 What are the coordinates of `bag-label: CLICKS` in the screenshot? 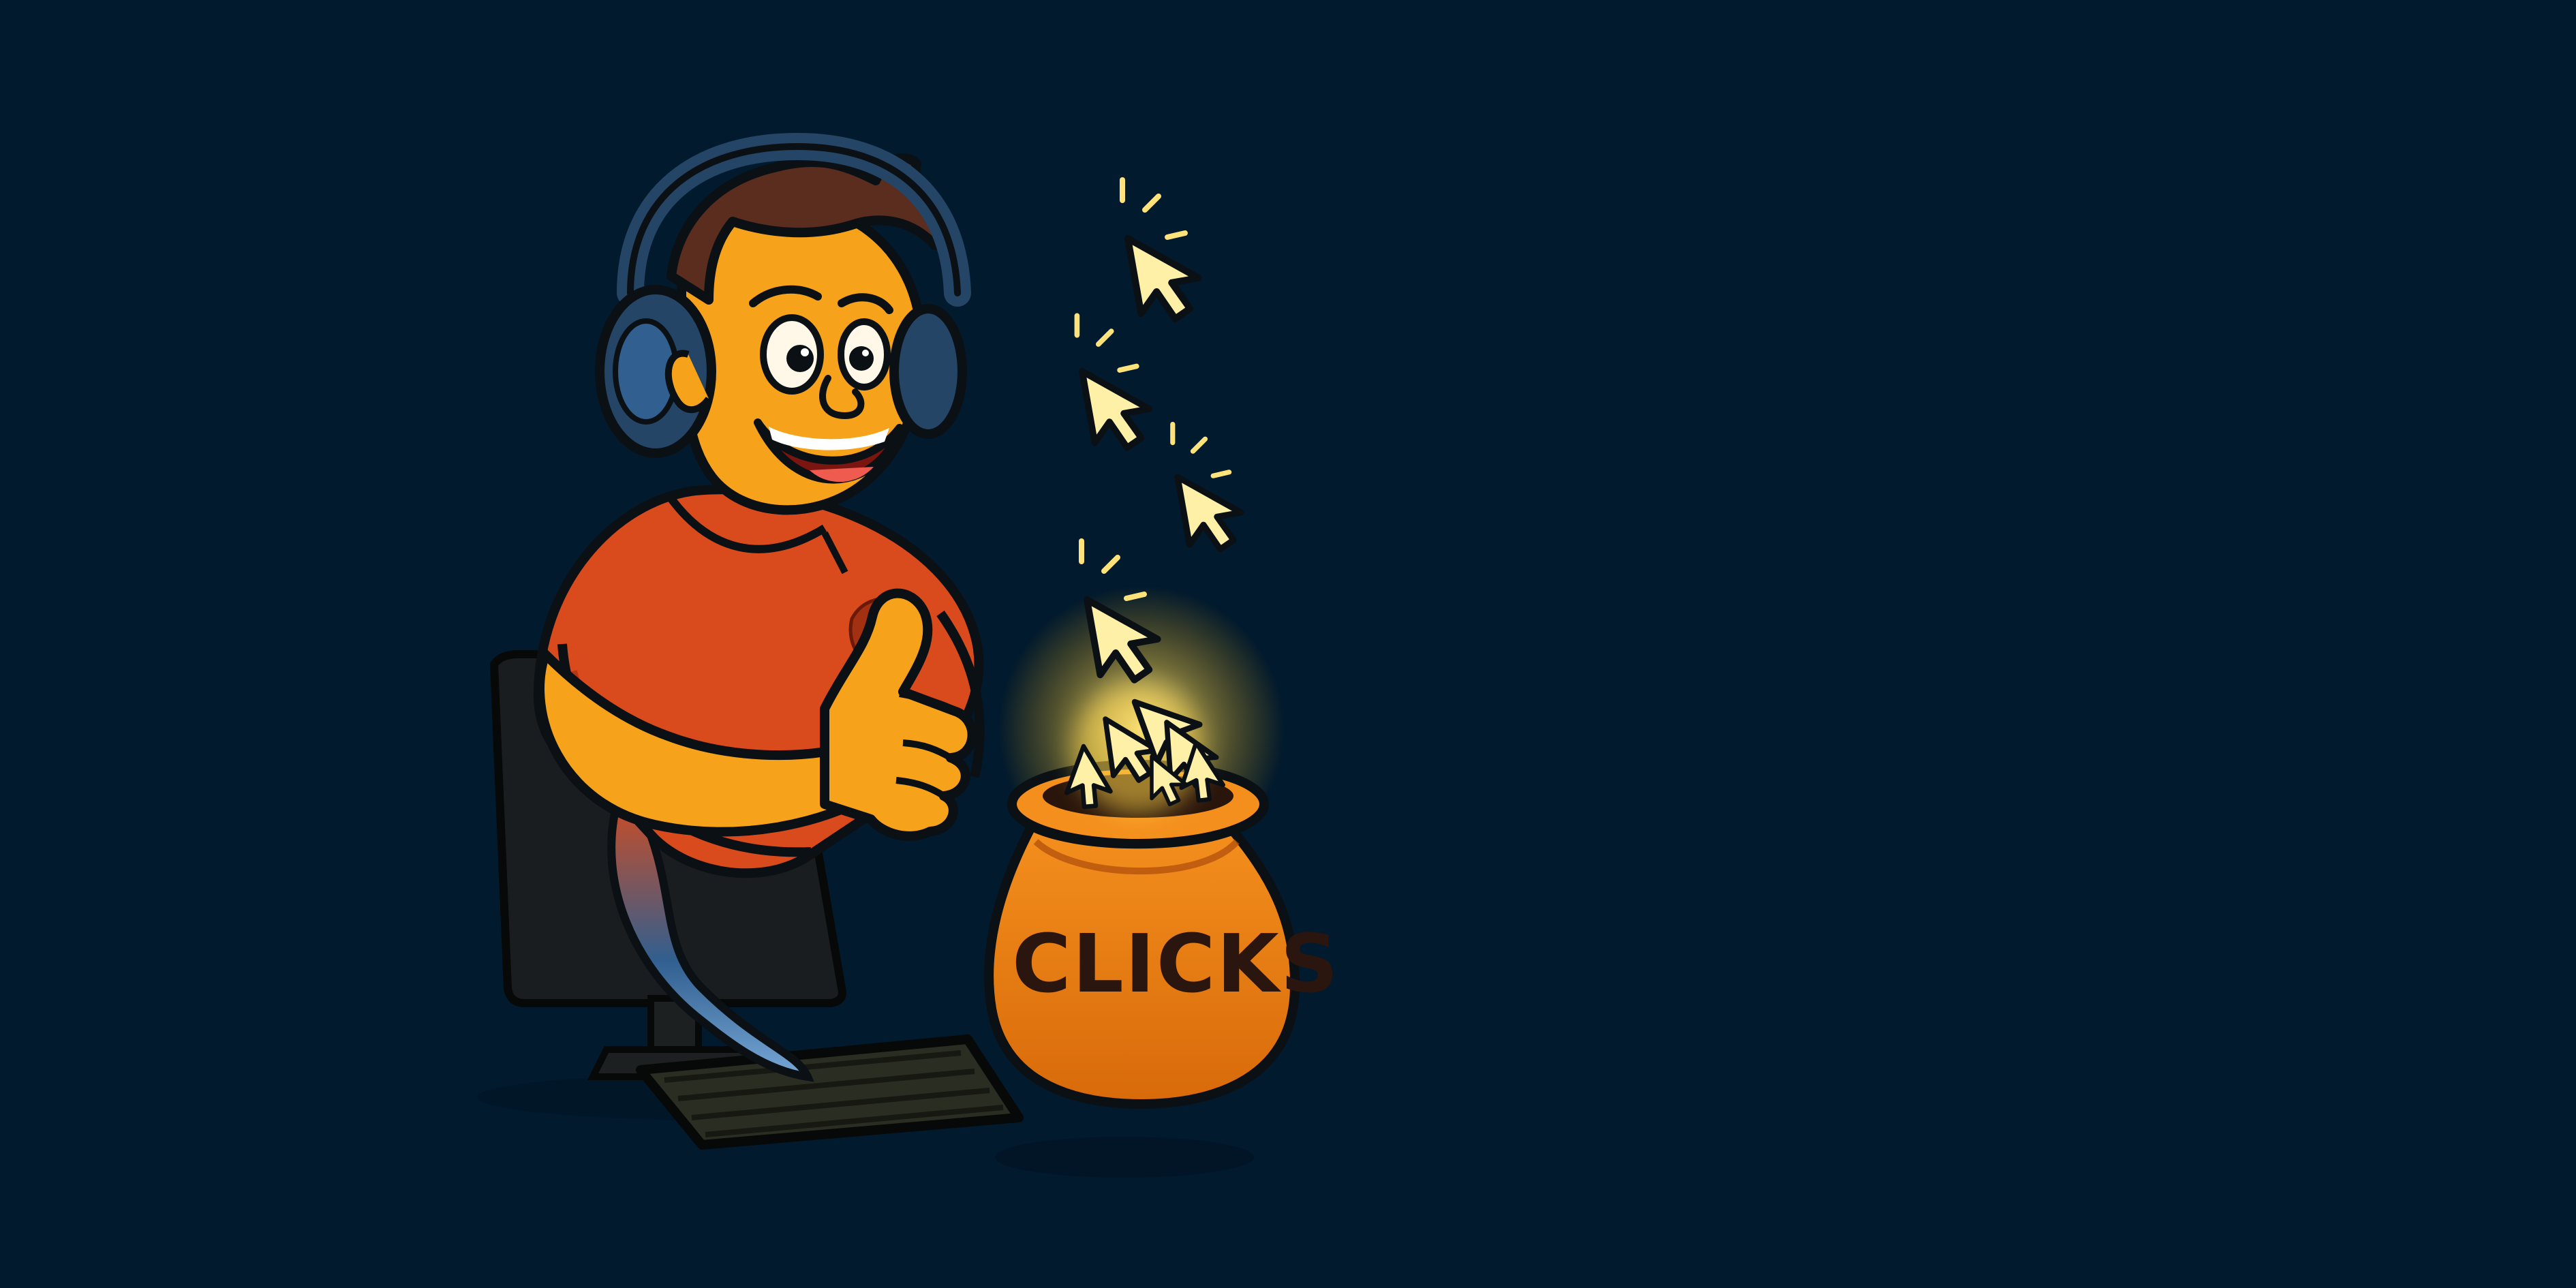 It's located at (1176, 964).